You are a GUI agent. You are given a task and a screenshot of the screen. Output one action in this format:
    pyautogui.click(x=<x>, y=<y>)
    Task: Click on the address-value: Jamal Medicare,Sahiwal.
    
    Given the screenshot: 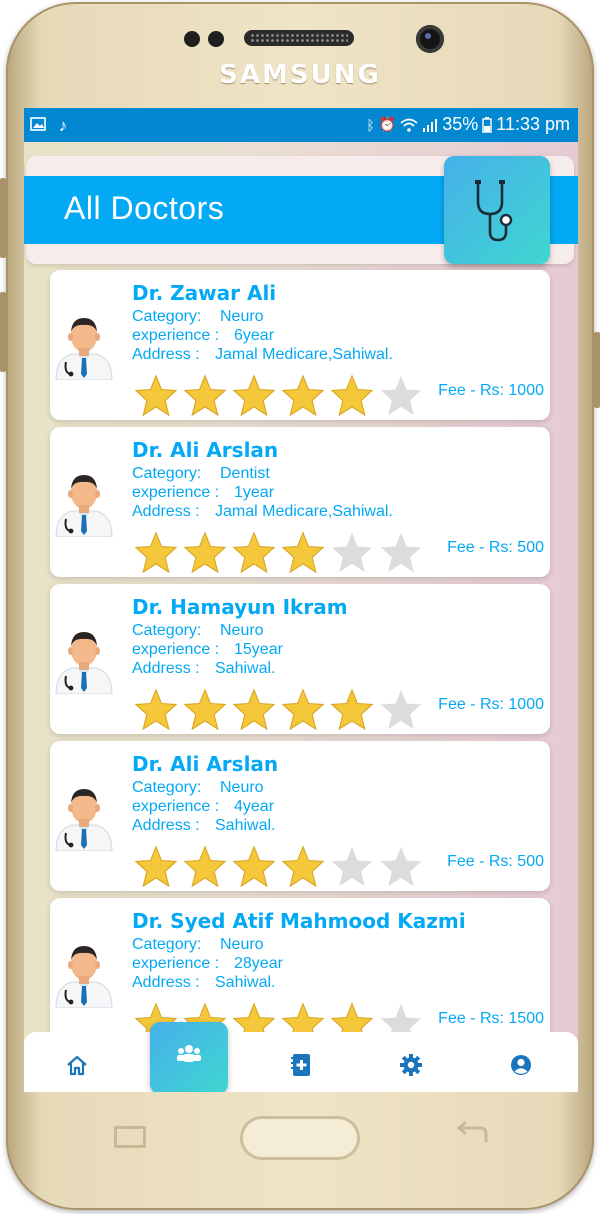 What is the action you would take?
    pyautogui.click(x=304, y=354)
    